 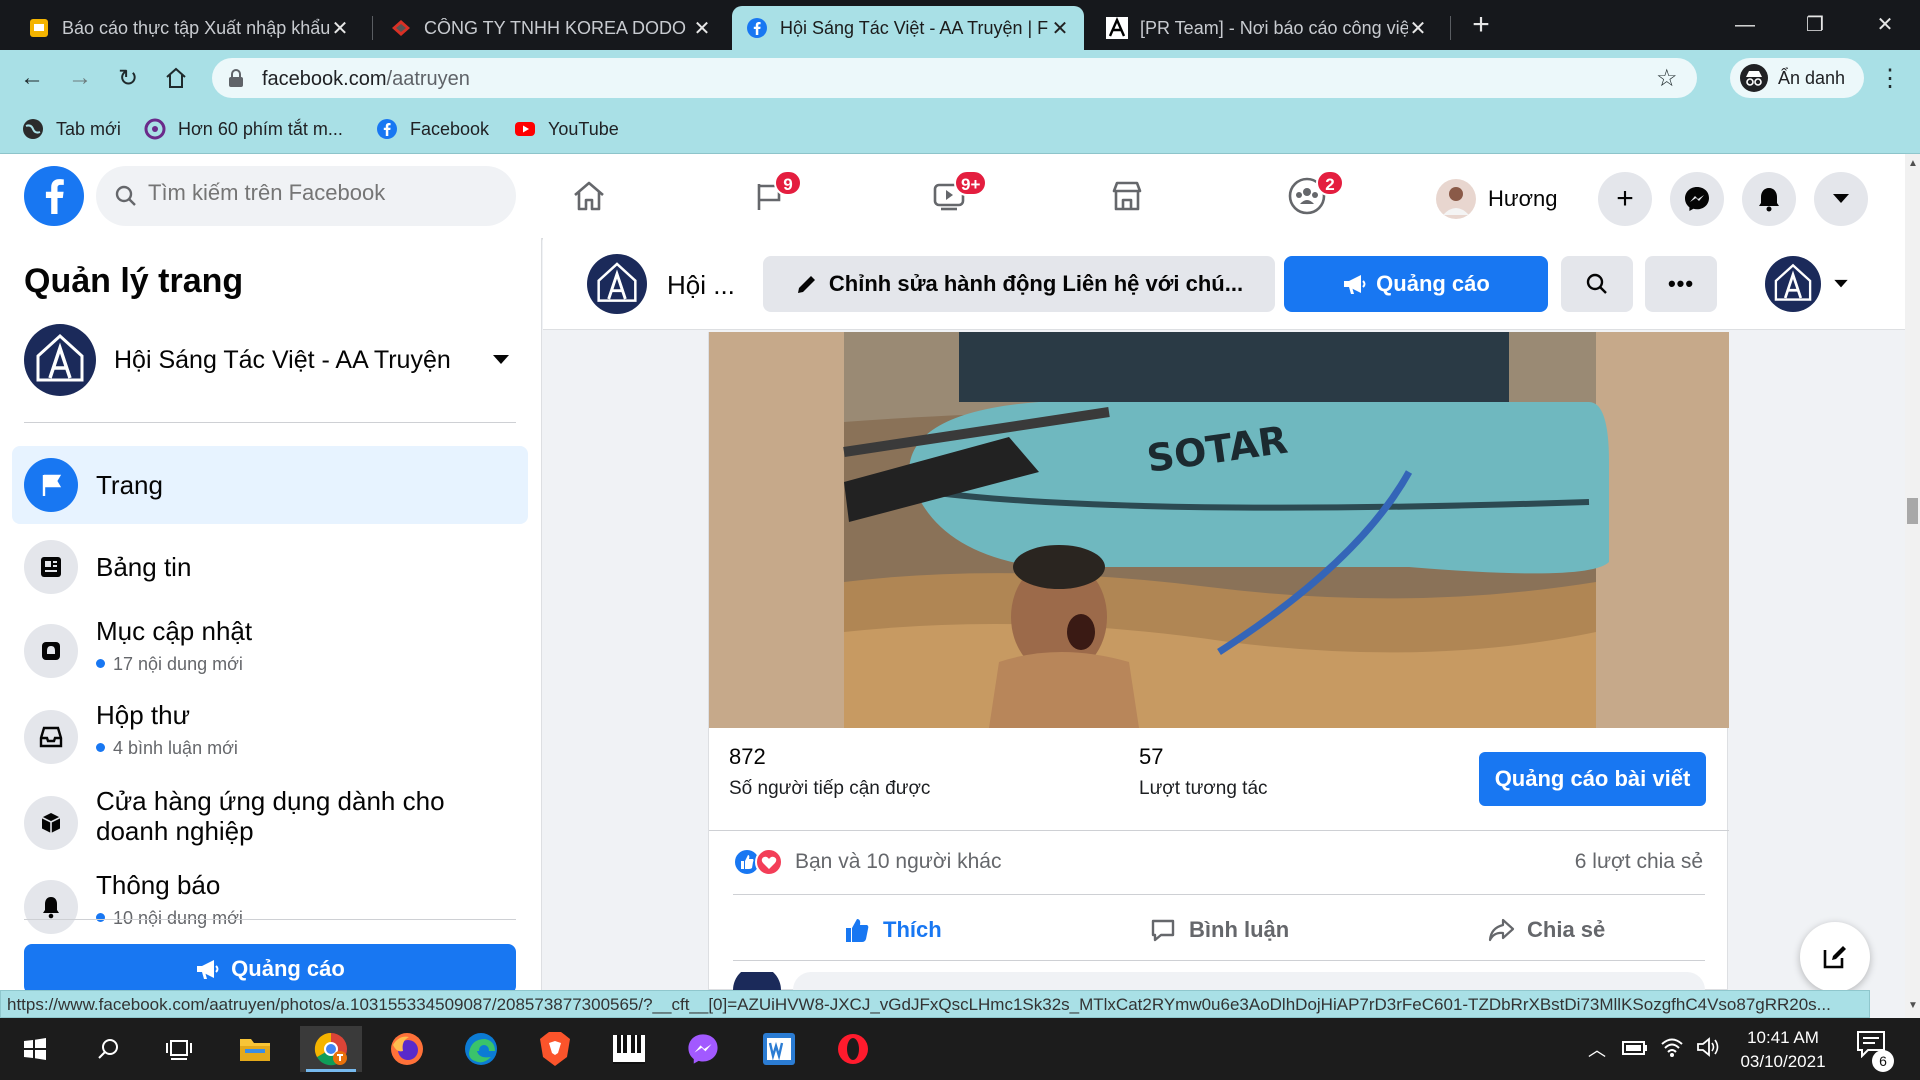 What do you see at coordinates (867, 862) in the screenshot?
I see `reactions-summary: Bạn và 10 người khác` at bounding box center [867, 862].